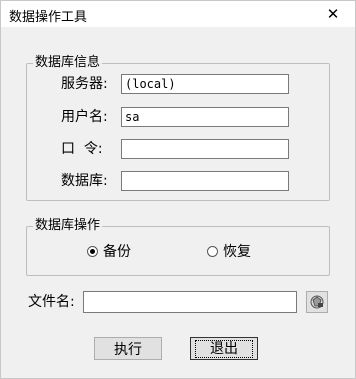 The image size is (356, 379). Describe the element at coordinates (82, 149) in the screenshot. I see `password-label: 口 令:` at that location.